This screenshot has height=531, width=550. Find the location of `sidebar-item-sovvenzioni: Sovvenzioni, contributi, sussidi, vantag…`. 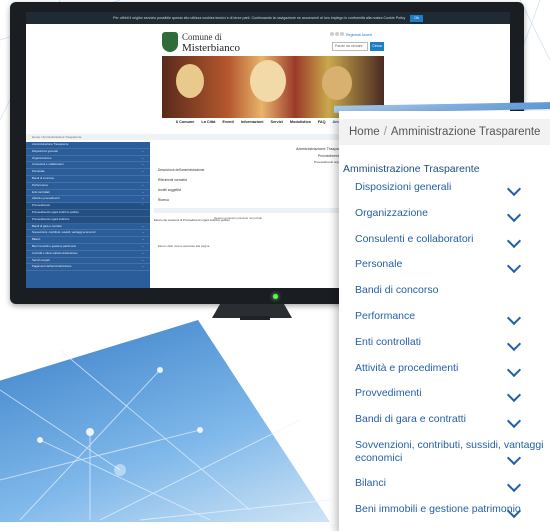

sidebar-item-sovvenzioni: Sovvenzioni, contributi, sussidi, vantag… is located at coordinates (444, 452).